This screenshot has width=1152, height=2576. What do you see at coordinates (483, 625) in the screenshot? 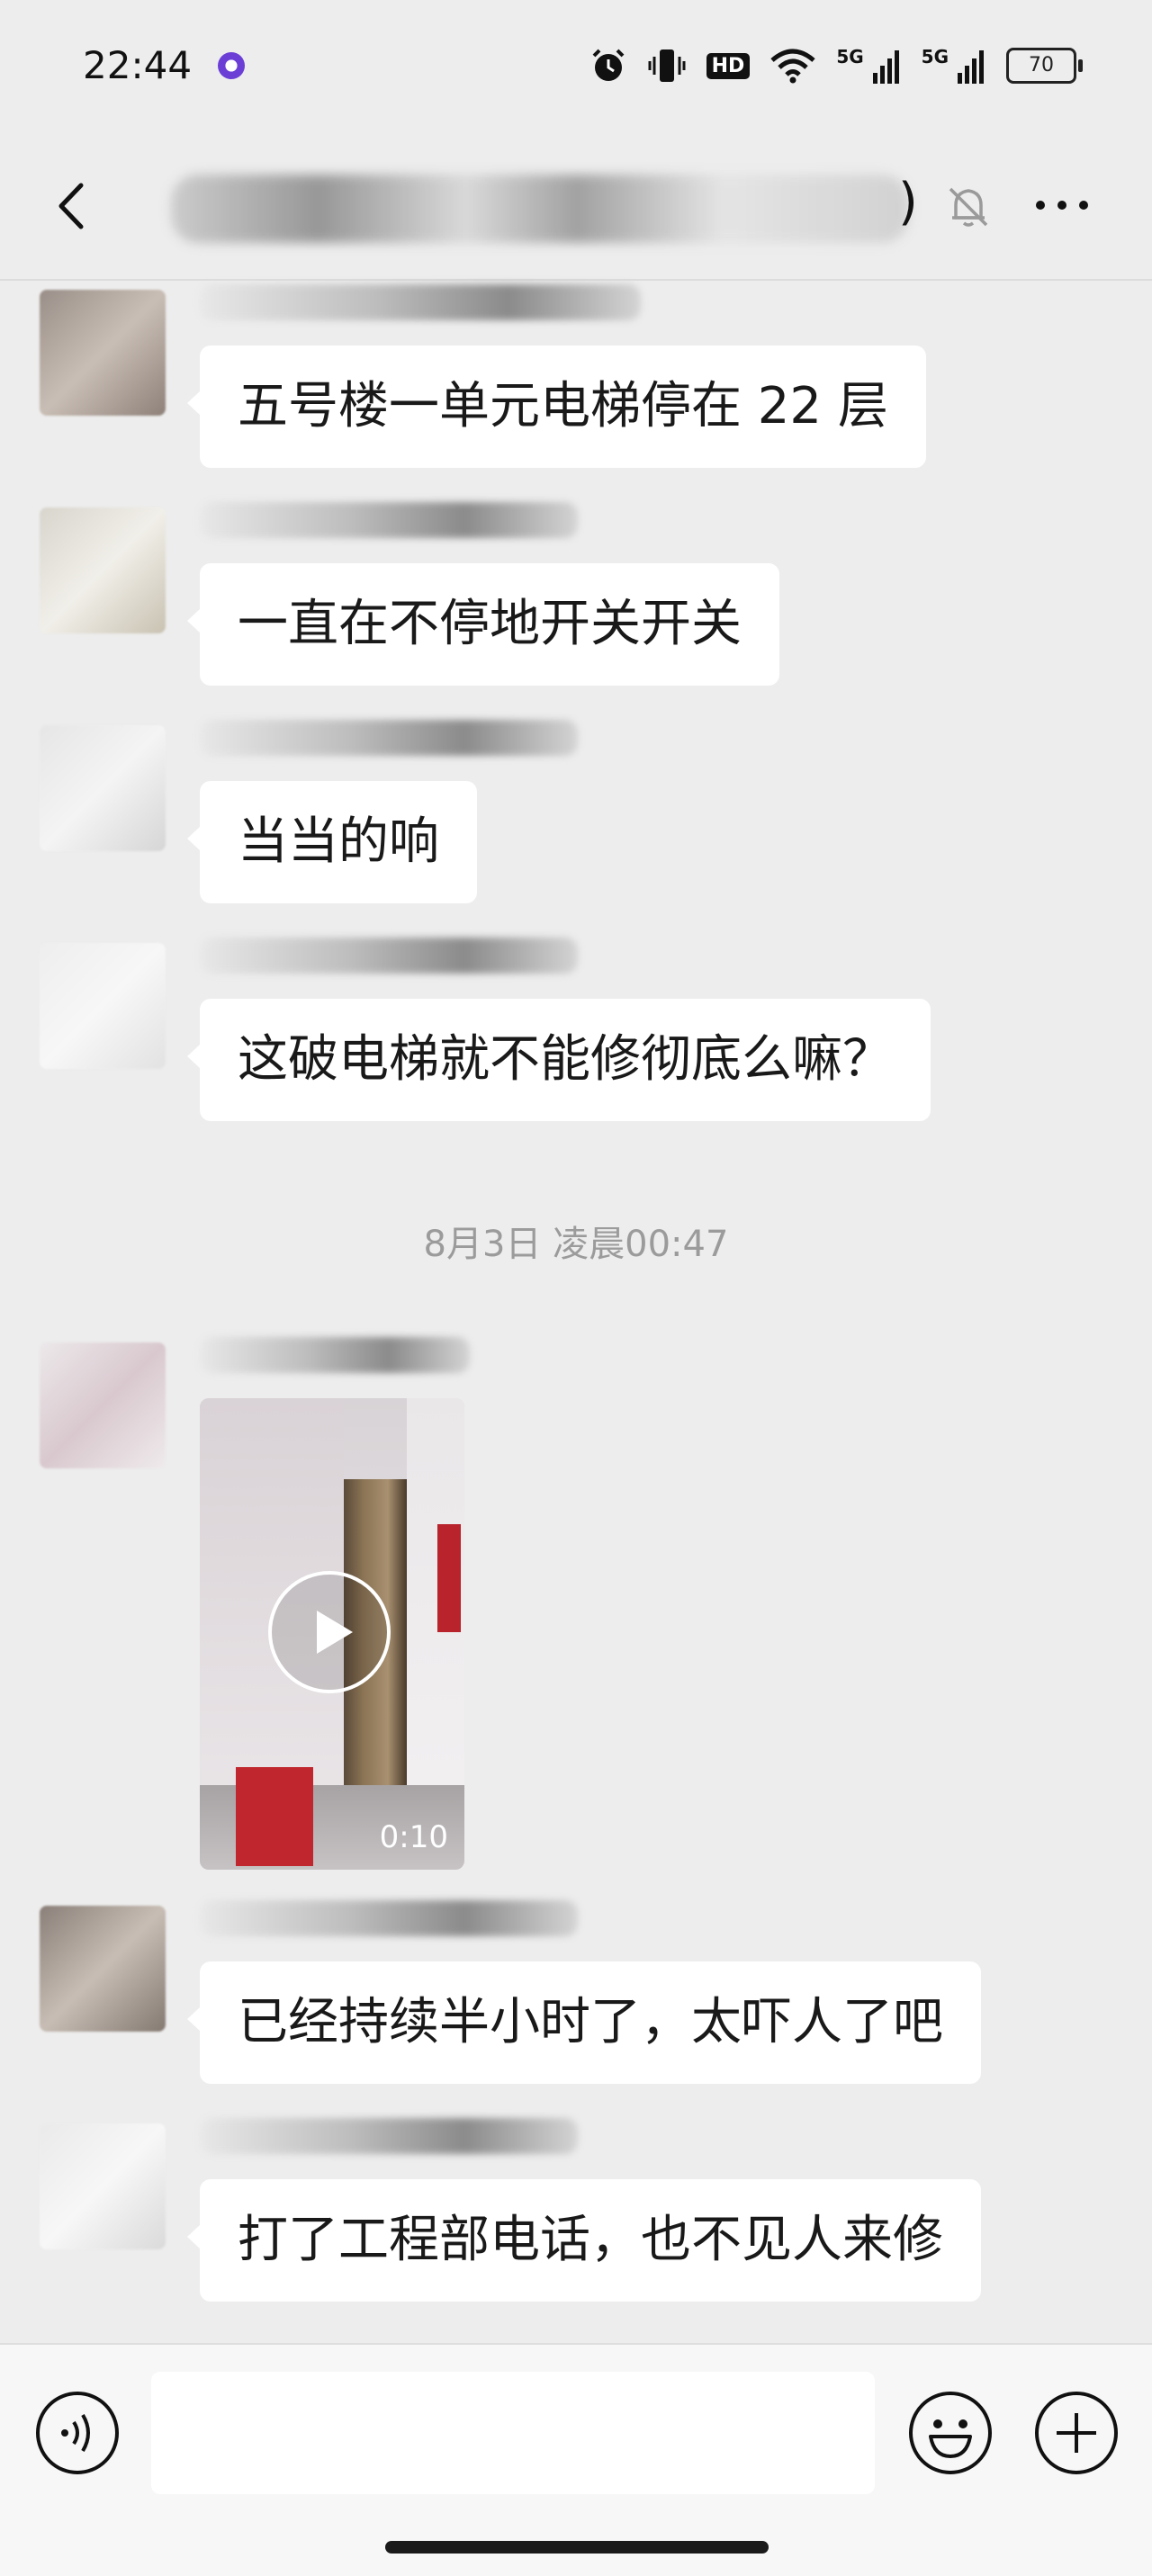
I see `message-bubble: 一直在不停地开关开关` at bounding box center [483, 625].